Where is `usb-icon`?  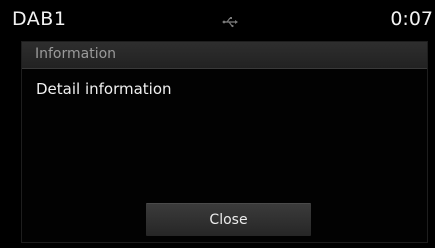
usb-icon is located at coordinates (230, 20).